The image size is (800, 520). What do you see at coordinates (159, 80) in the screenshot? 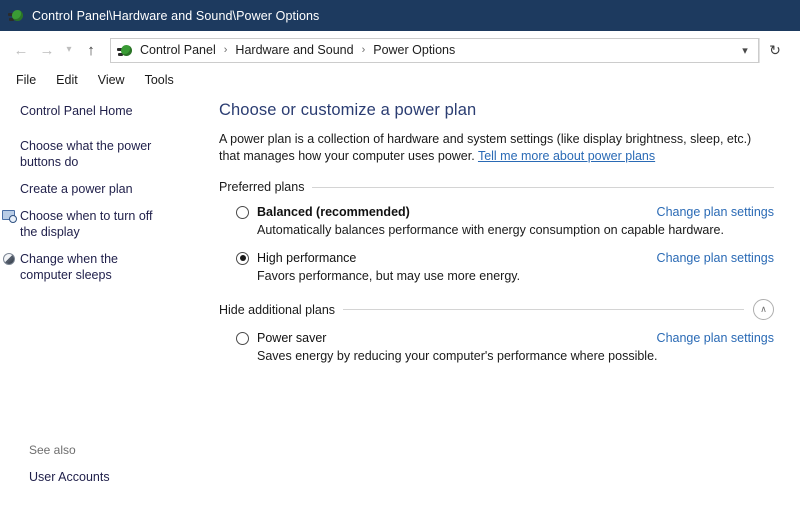
I see `menu-tools: Tools` at bounding box center [159, 80].